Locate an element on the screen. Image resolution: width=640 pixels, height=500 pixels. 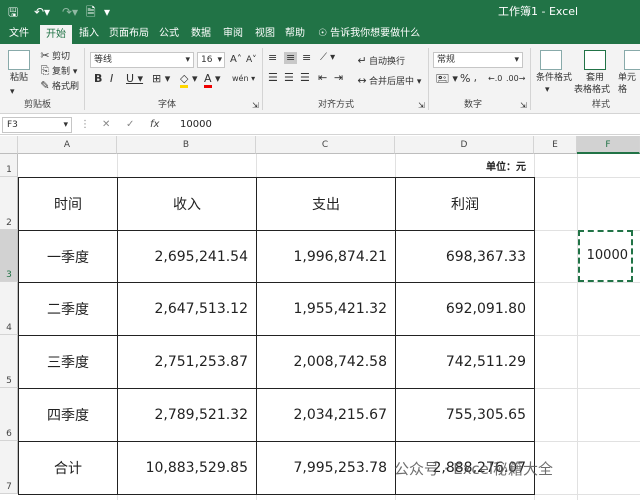
row-header-4: 4 is located at coordinates (9, 308).